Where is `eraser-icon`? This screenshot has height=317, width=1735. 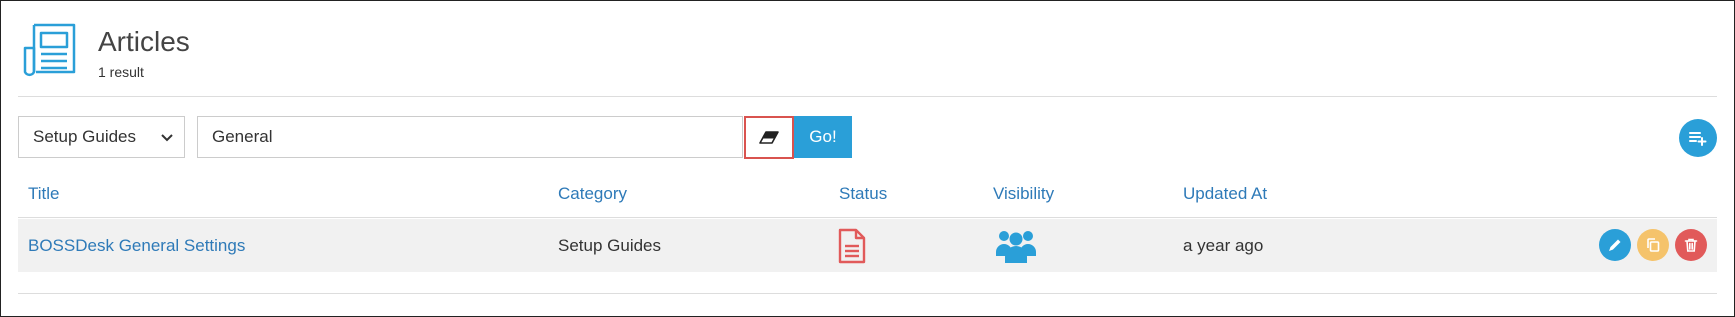
eraser-icon is located at coordinates (769, 137).